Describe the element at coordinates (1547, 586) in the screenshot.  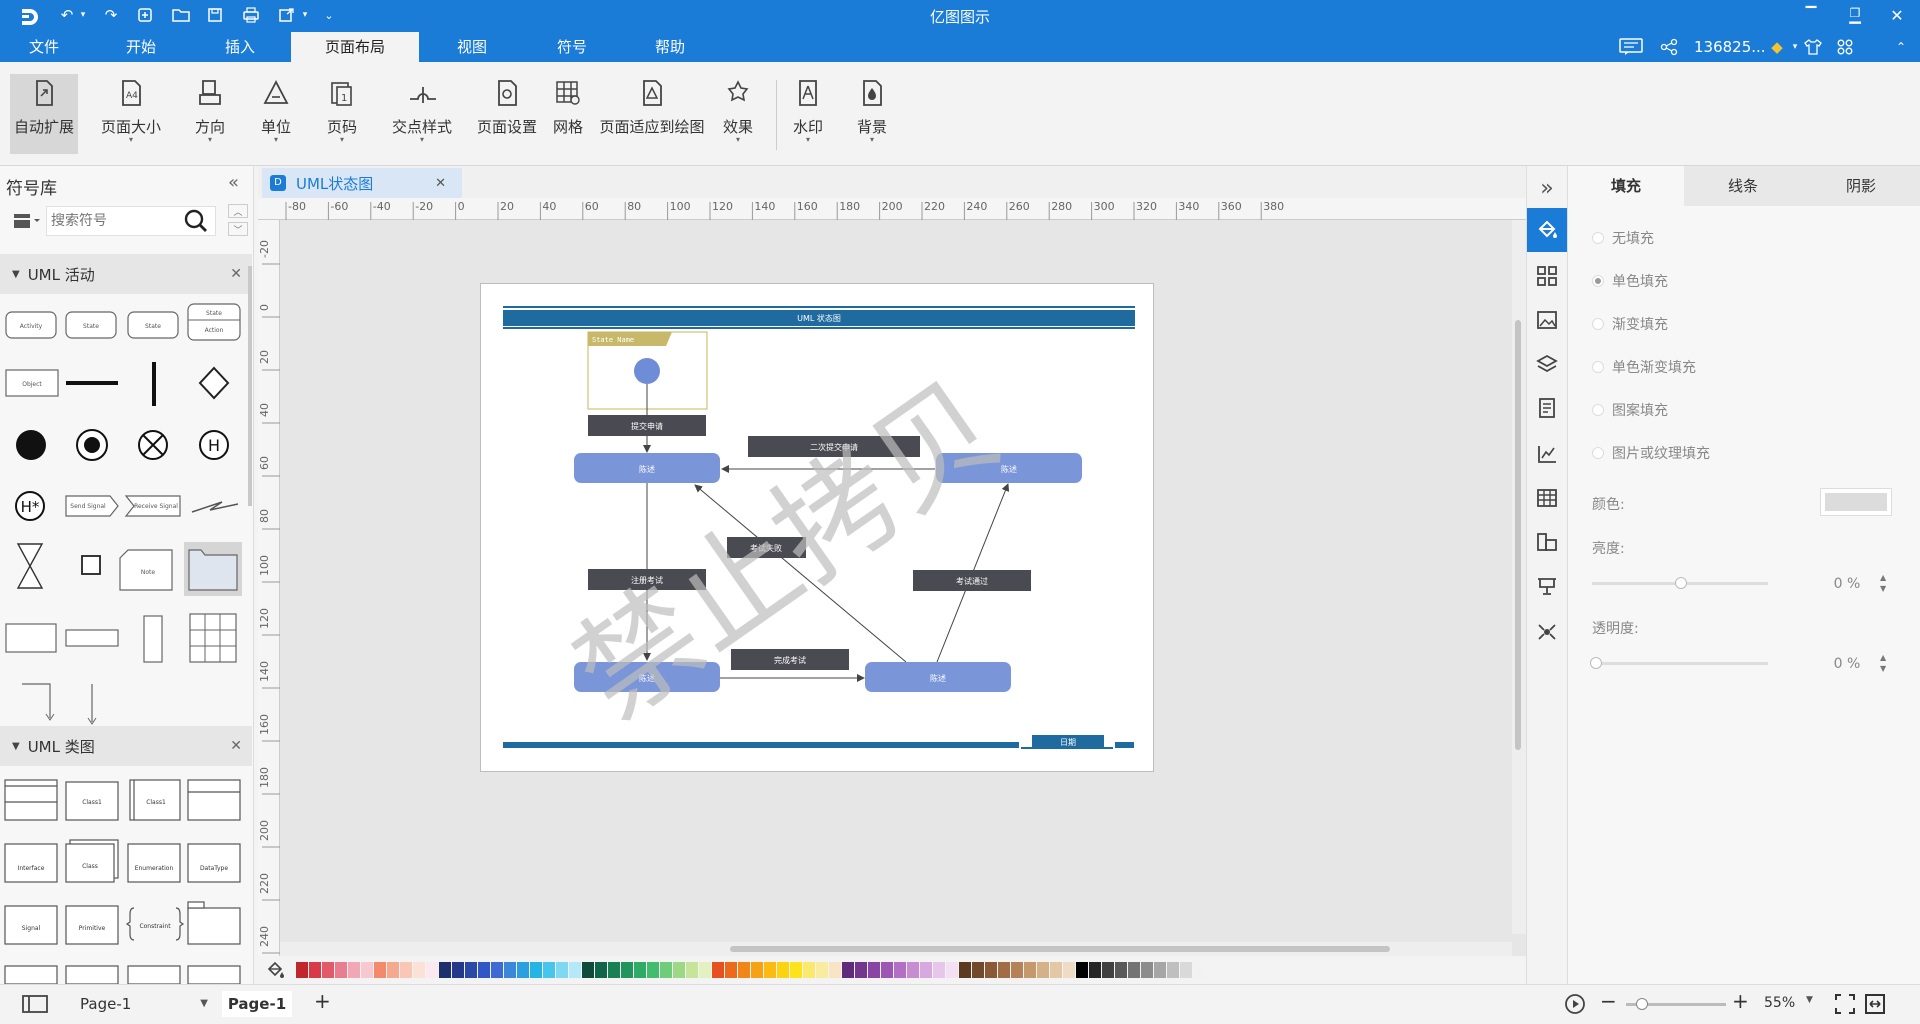
I see `presentation-icon` at that location.